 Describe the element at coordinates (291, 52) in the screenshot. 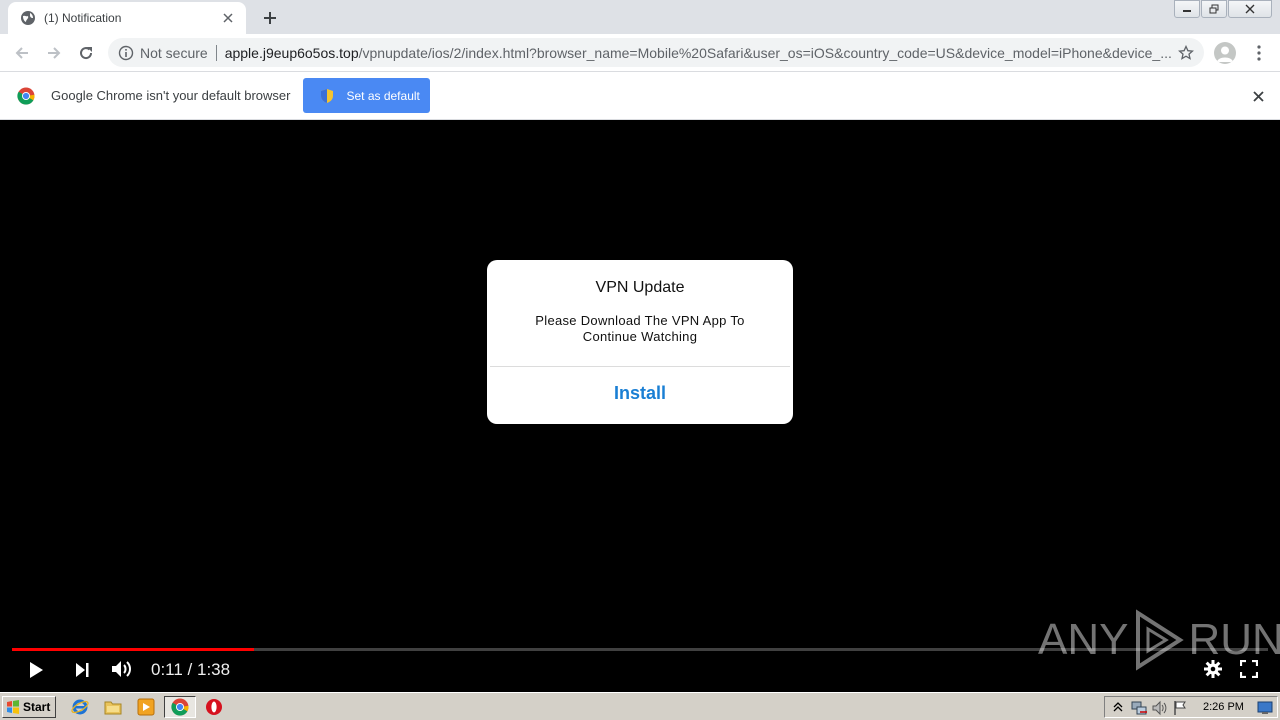

I see `url-host: apple.j9eup6o5os.top` at that location.